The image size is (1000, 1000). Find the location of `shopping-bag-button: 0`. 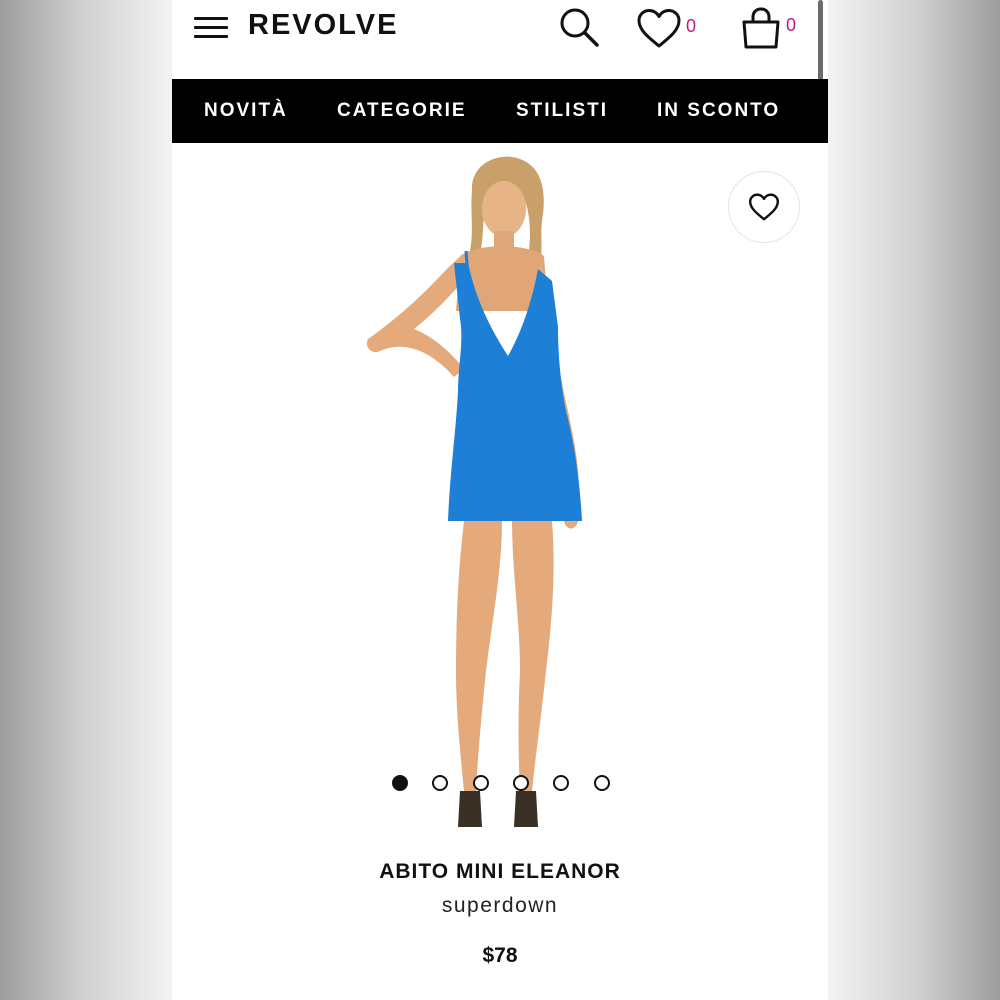

shopping-bag-button: 0 is located at coordinates (773, 29).